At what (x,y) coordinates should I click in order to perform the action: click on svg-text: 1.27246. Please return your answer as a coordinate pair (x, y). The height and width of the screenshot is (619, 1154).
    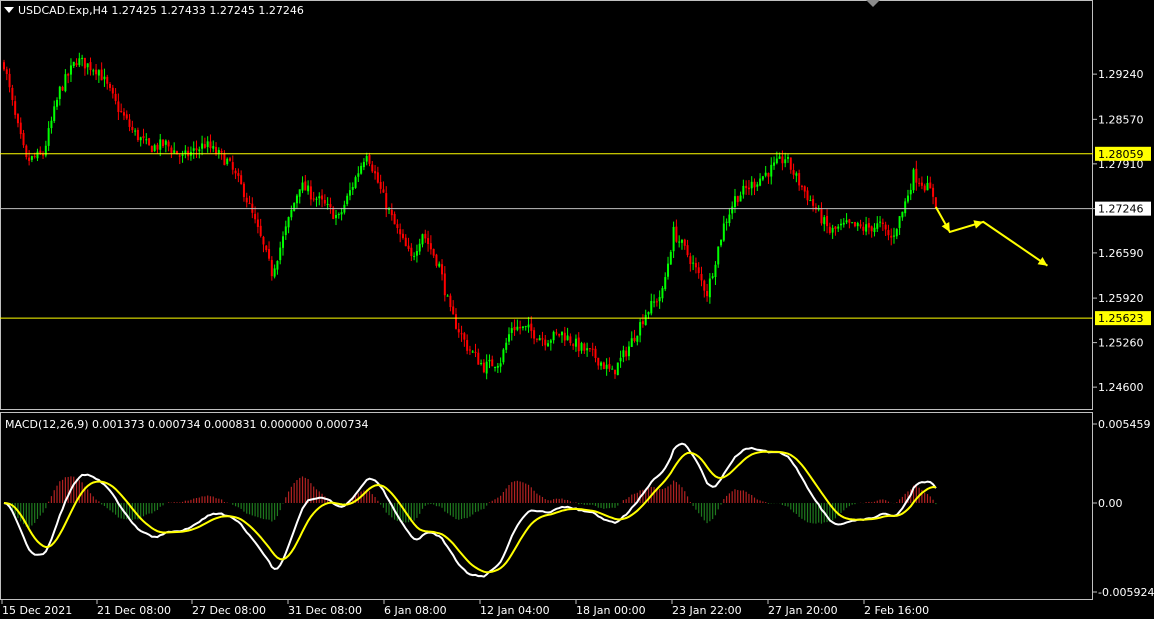
    Looking at the image, I should click on (1121, 209).